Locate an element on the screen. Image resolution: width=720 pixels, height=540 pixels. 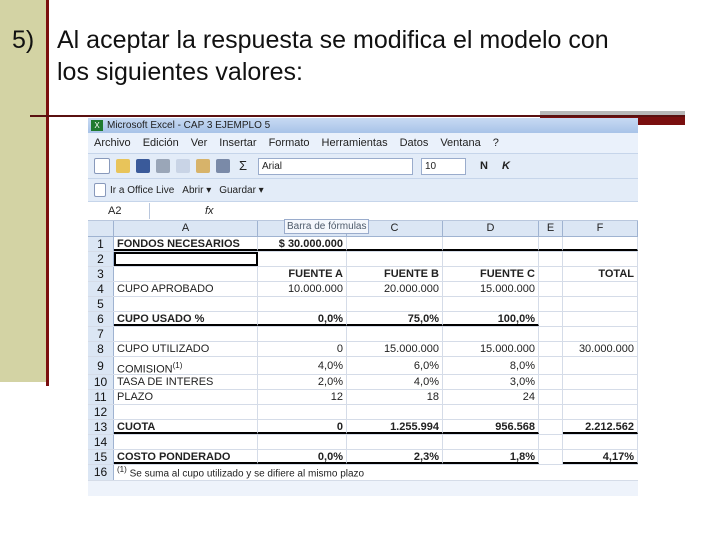
menu-insertar: Insertar is located at coordinates (237, 143).